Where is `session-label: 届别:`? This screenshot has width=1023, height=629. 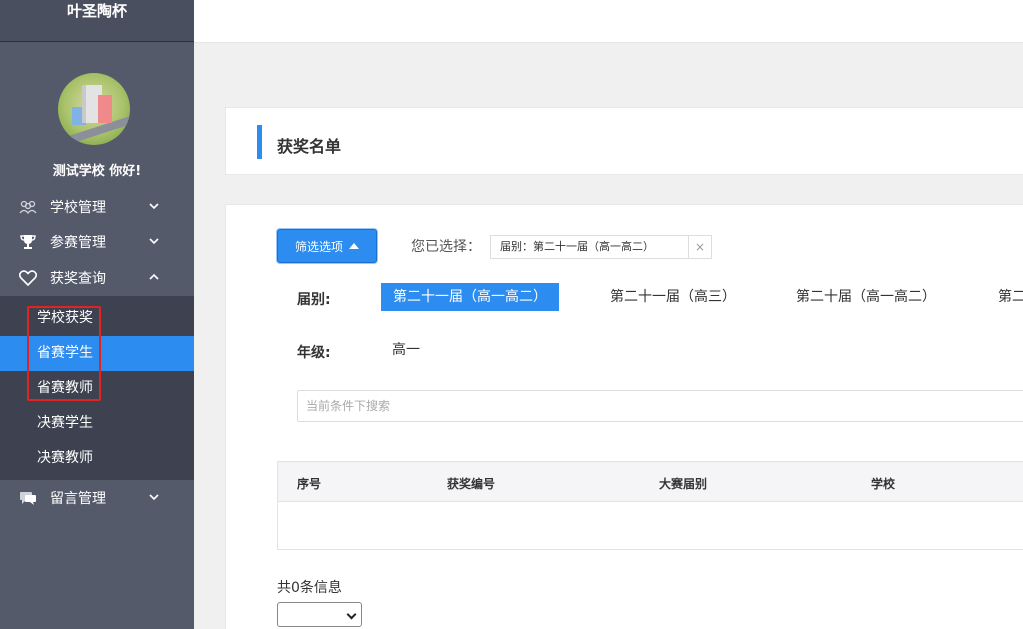
session-label: 届别: is located at coordinates (314, 300).